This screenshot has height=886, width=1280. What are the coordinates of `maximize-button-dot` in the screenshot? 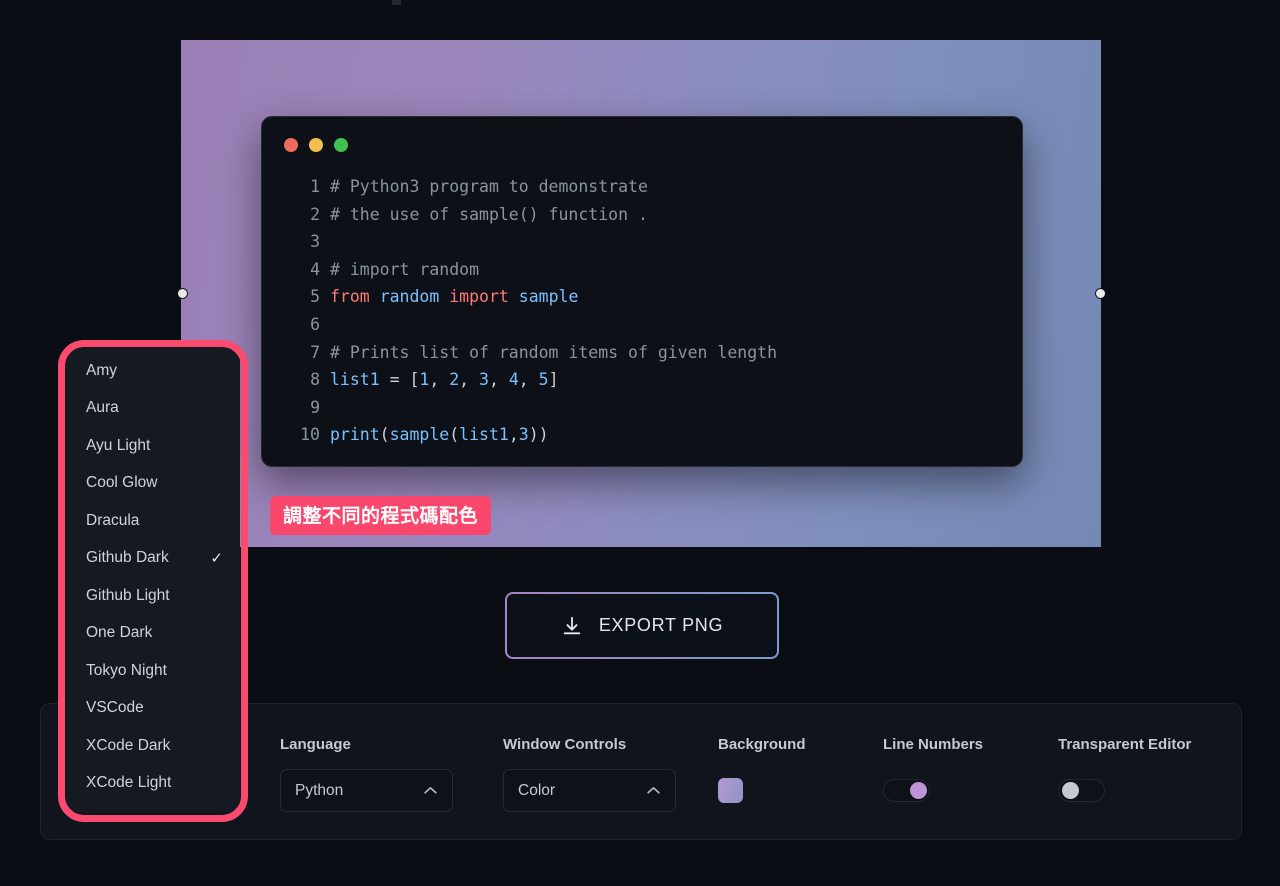 It's located at (341, 145).